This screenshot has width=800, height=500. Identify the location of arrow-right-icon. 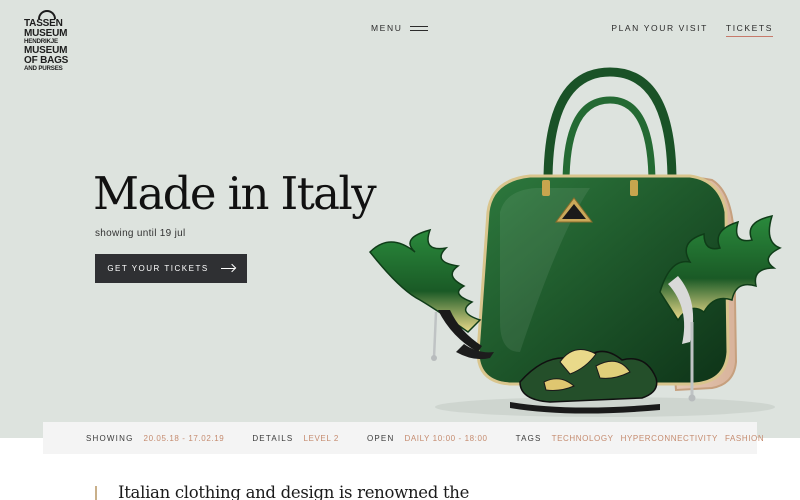
(227, 268).